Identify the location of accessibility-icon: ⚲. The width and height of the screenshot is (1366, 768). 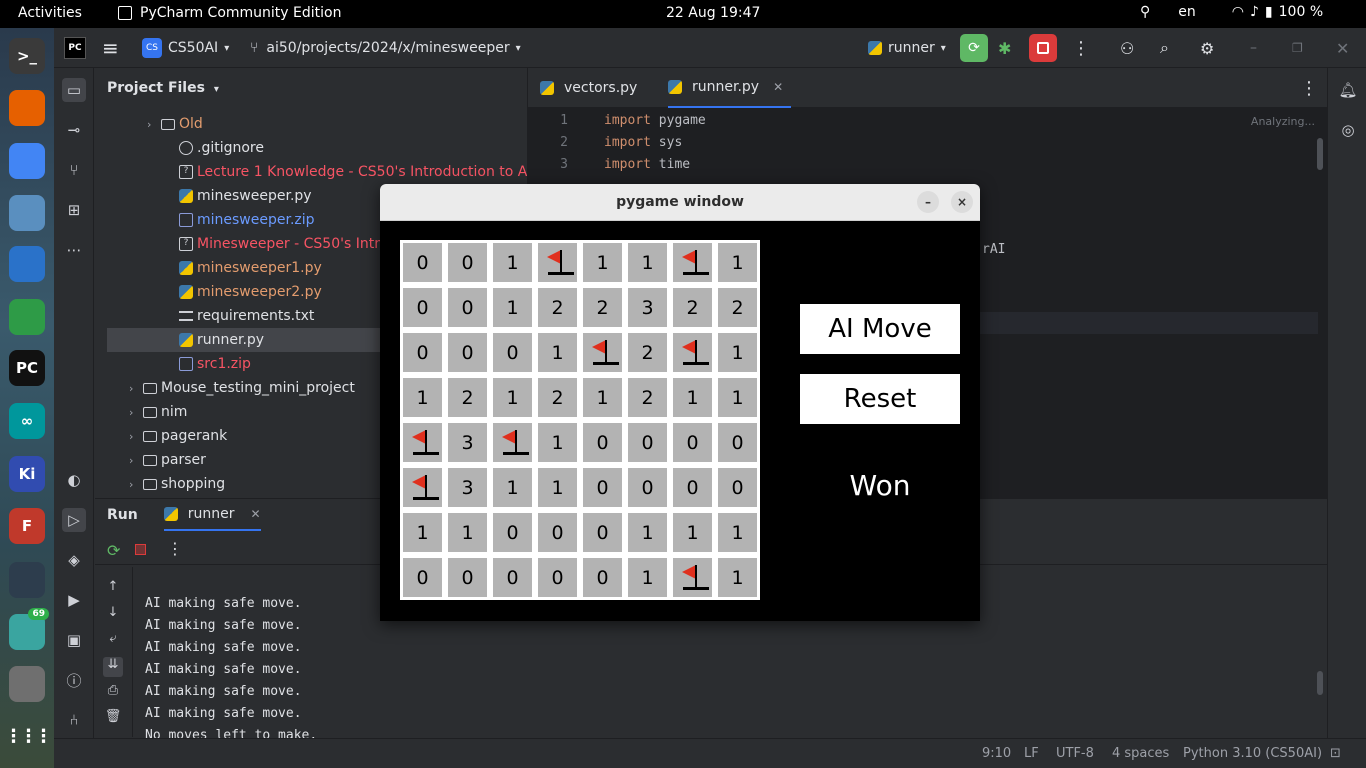
(1145, 12).